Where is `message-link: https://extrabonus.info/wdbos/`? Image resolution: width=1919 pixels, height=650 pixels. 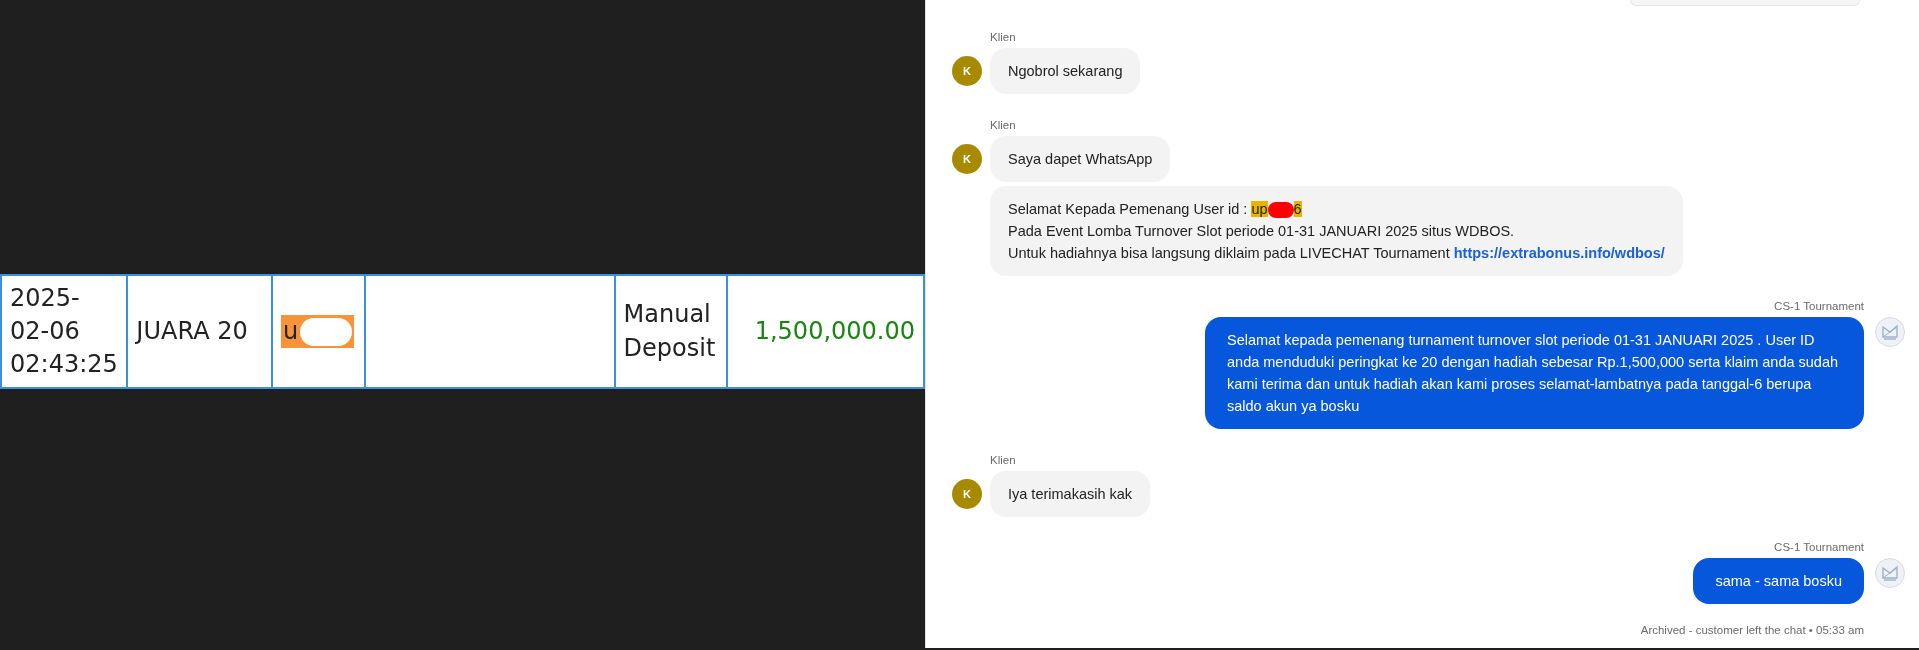
message-link: https://extrabonus.info/wdbos/ is located at coordinates (1559, 253).